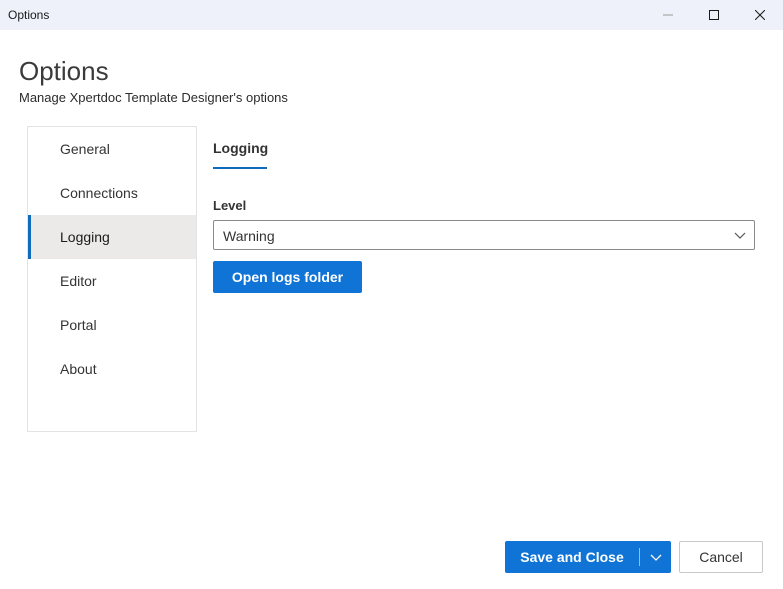 The height and width of the screenshot is (589, 783). Describe the element at coordinates (240, 168) in the screenshot. I see `tab-underline` at that location.